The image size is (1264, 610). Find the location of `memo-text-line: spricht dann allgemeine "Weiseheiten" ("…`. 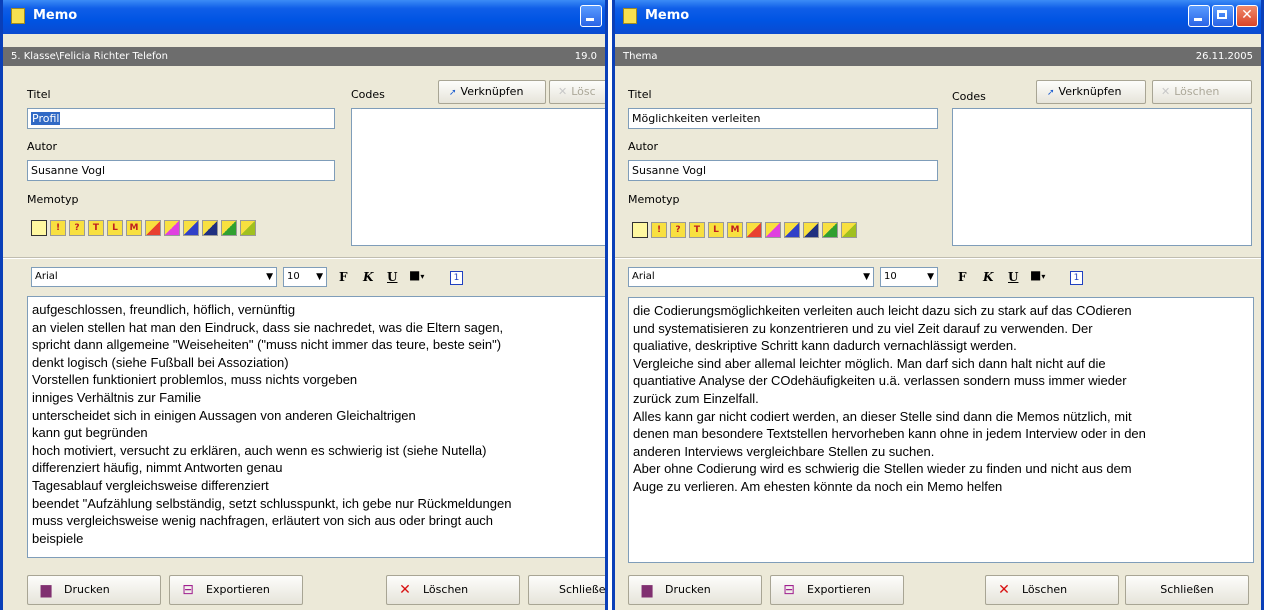

memo-text-line: spricht dann allgemeine "Weiseheiten" ("… is located at coordinates (267, 345).